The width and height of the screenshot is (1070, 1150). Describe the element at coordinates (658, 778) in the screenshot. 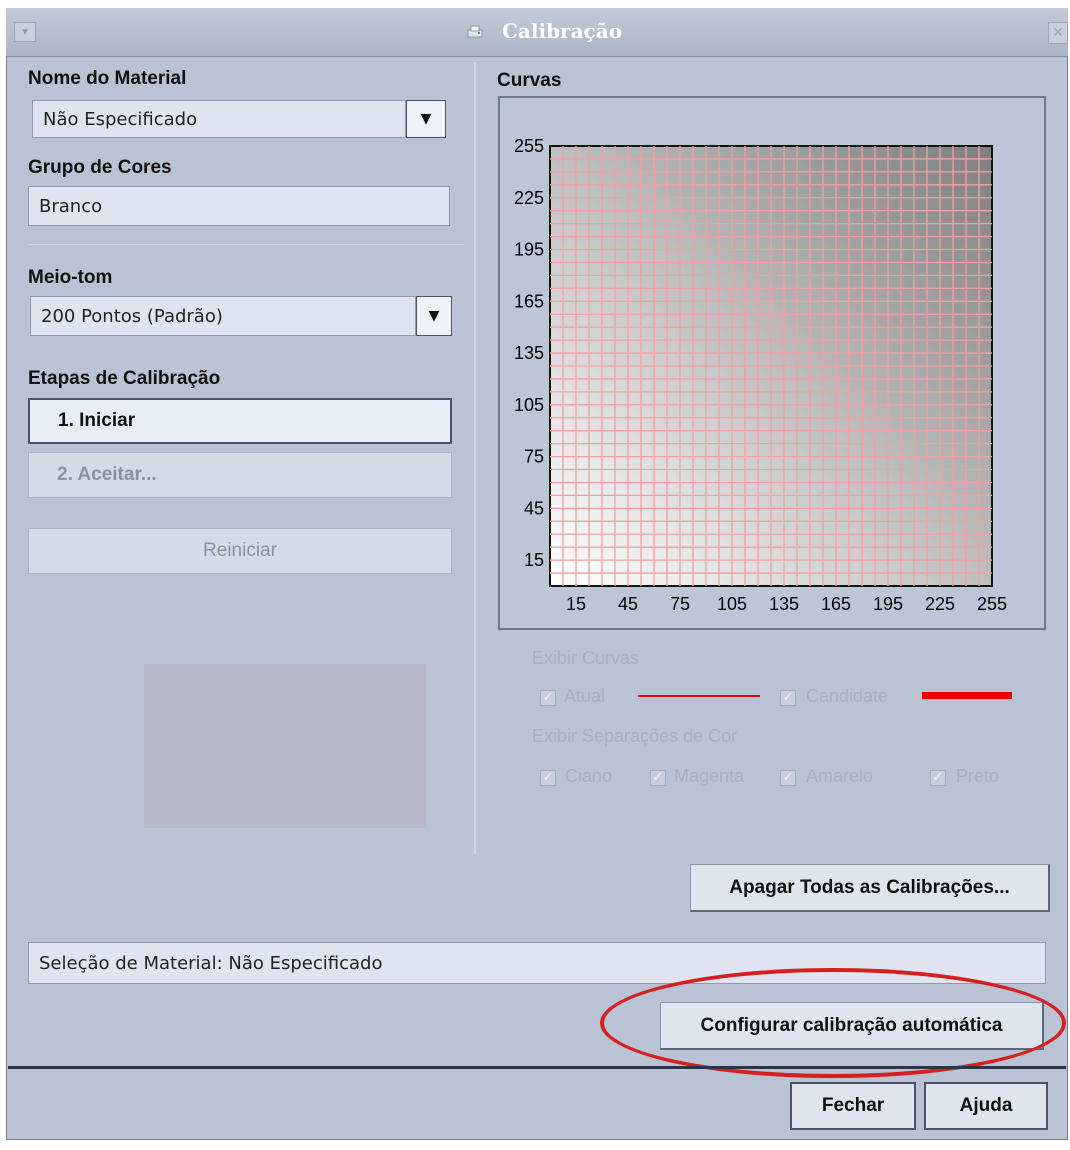

I see `magenta-checkbox: ✓` at that location.